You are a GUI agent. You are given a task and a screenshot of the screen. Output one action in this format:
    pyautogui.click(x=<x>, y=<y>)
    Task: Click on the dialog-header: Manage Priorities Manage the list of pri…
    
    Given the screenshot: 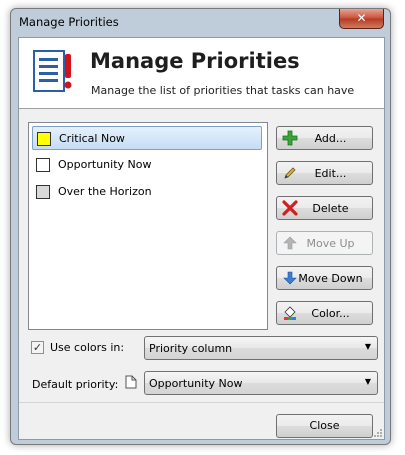 What is the action you would take?
    pyautogui.click(x=201, y=73)
    